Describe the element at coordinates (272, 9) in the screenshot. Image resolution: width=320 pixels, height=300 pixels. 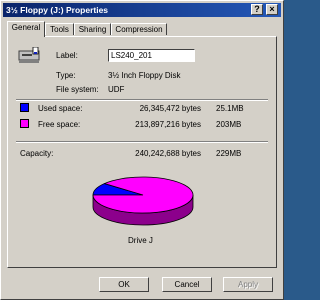
I see `close-button: ×` at that location.